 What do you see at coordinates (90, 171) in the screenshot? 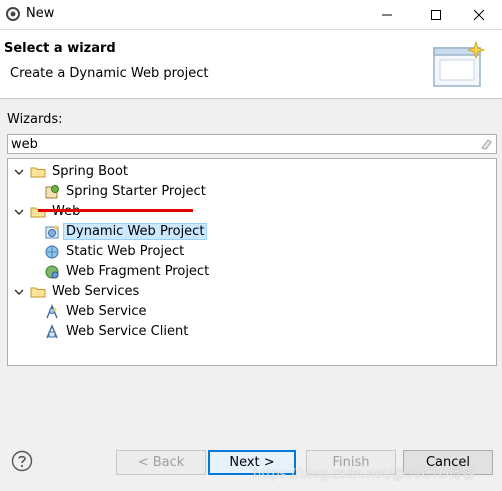
I see `tree-item-label: Spring Boot` at bounding box center [90, 171].